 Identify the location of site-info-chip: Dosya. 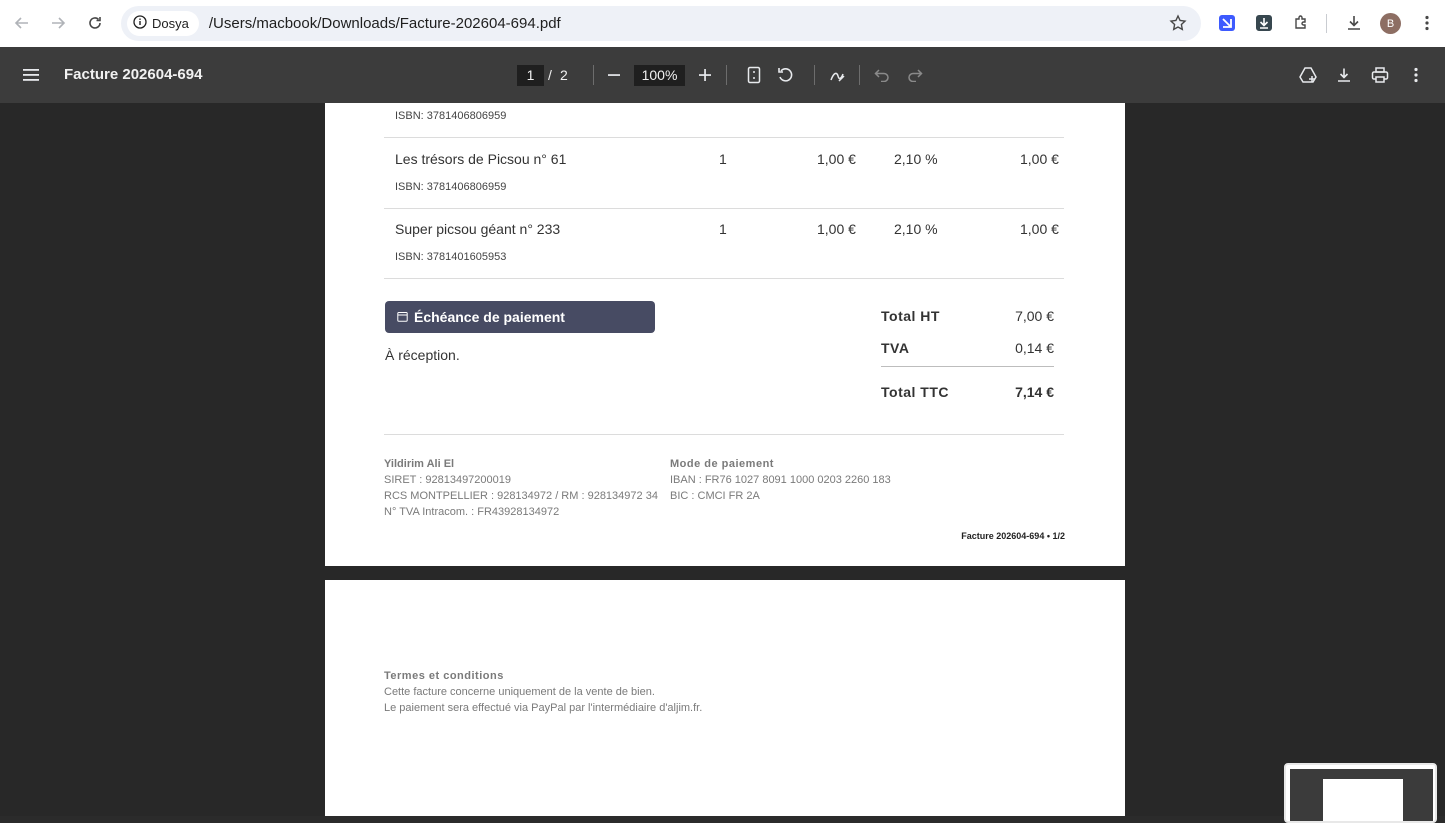
(163, 23).